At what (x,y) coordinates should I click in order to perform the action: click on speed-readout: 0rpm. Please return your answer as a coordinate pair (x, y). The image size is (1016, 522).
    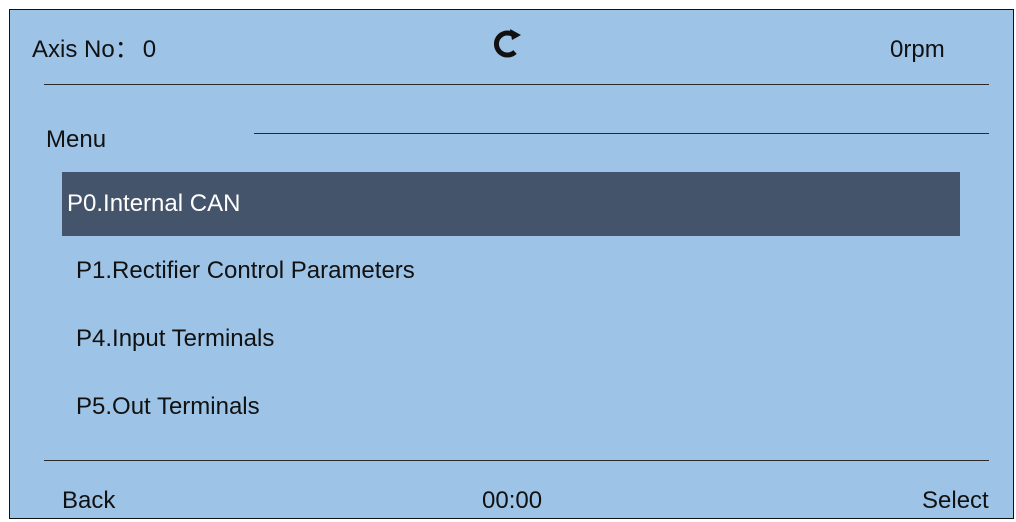
    Looking at the image, I should click on (917, 49).